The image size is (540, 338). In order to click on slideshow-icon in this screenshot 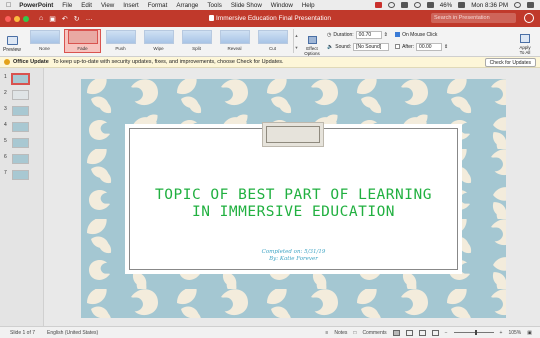, I will do `click(435, 332)`.